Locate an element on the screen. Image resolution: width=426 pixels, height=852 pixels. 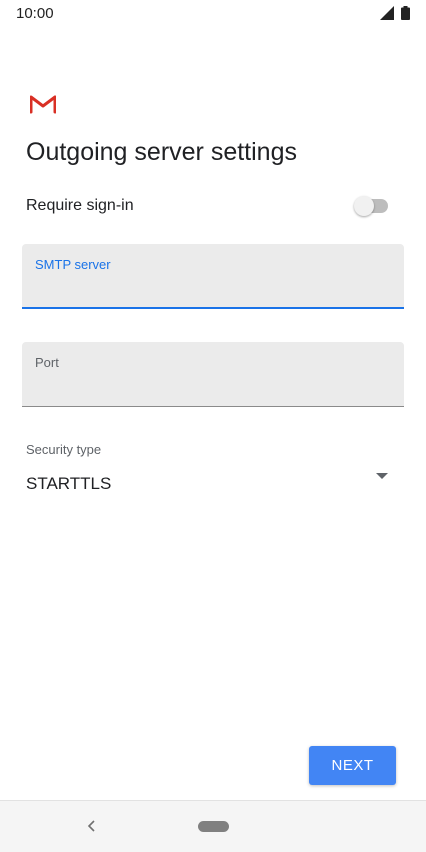
port-input is located at coordinates (210, 385).